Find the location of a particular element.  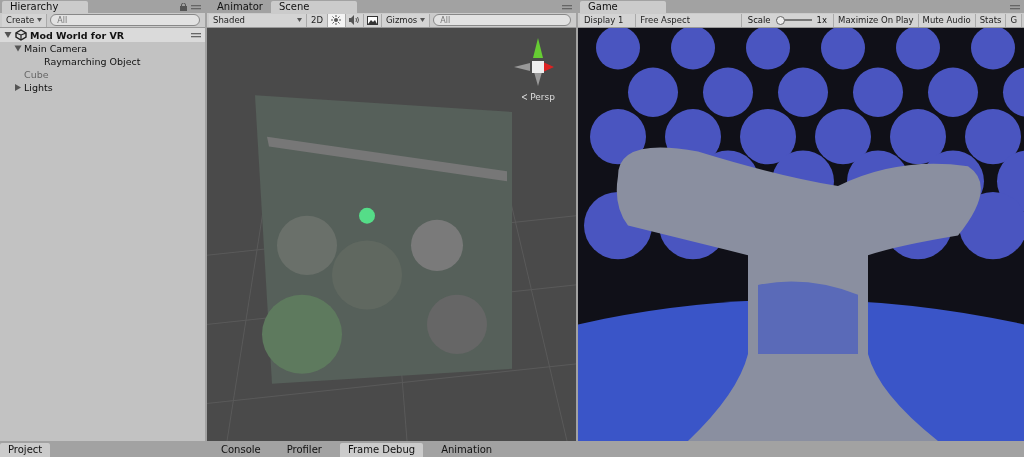

toggle-button: G is located at coordinates (1014, 20).